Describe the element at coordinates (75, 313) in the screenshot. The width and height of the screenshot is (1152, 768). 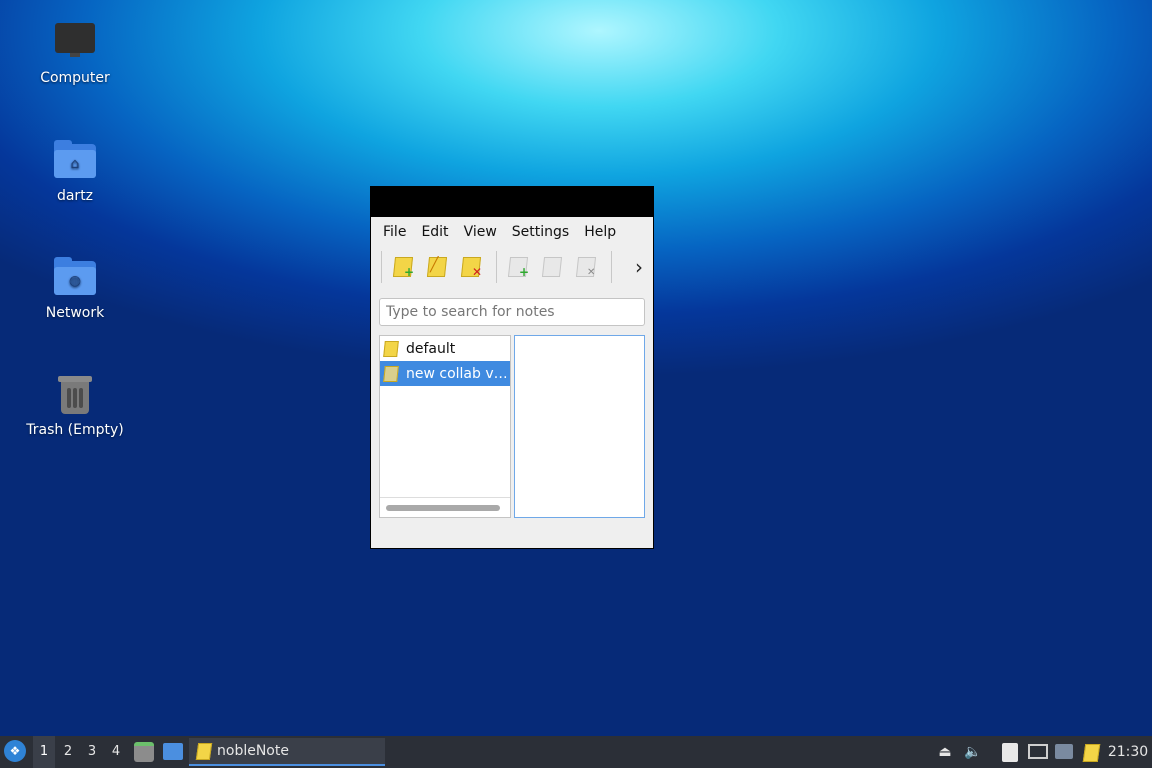
I see `desktop-icon-label: Network` at that location.